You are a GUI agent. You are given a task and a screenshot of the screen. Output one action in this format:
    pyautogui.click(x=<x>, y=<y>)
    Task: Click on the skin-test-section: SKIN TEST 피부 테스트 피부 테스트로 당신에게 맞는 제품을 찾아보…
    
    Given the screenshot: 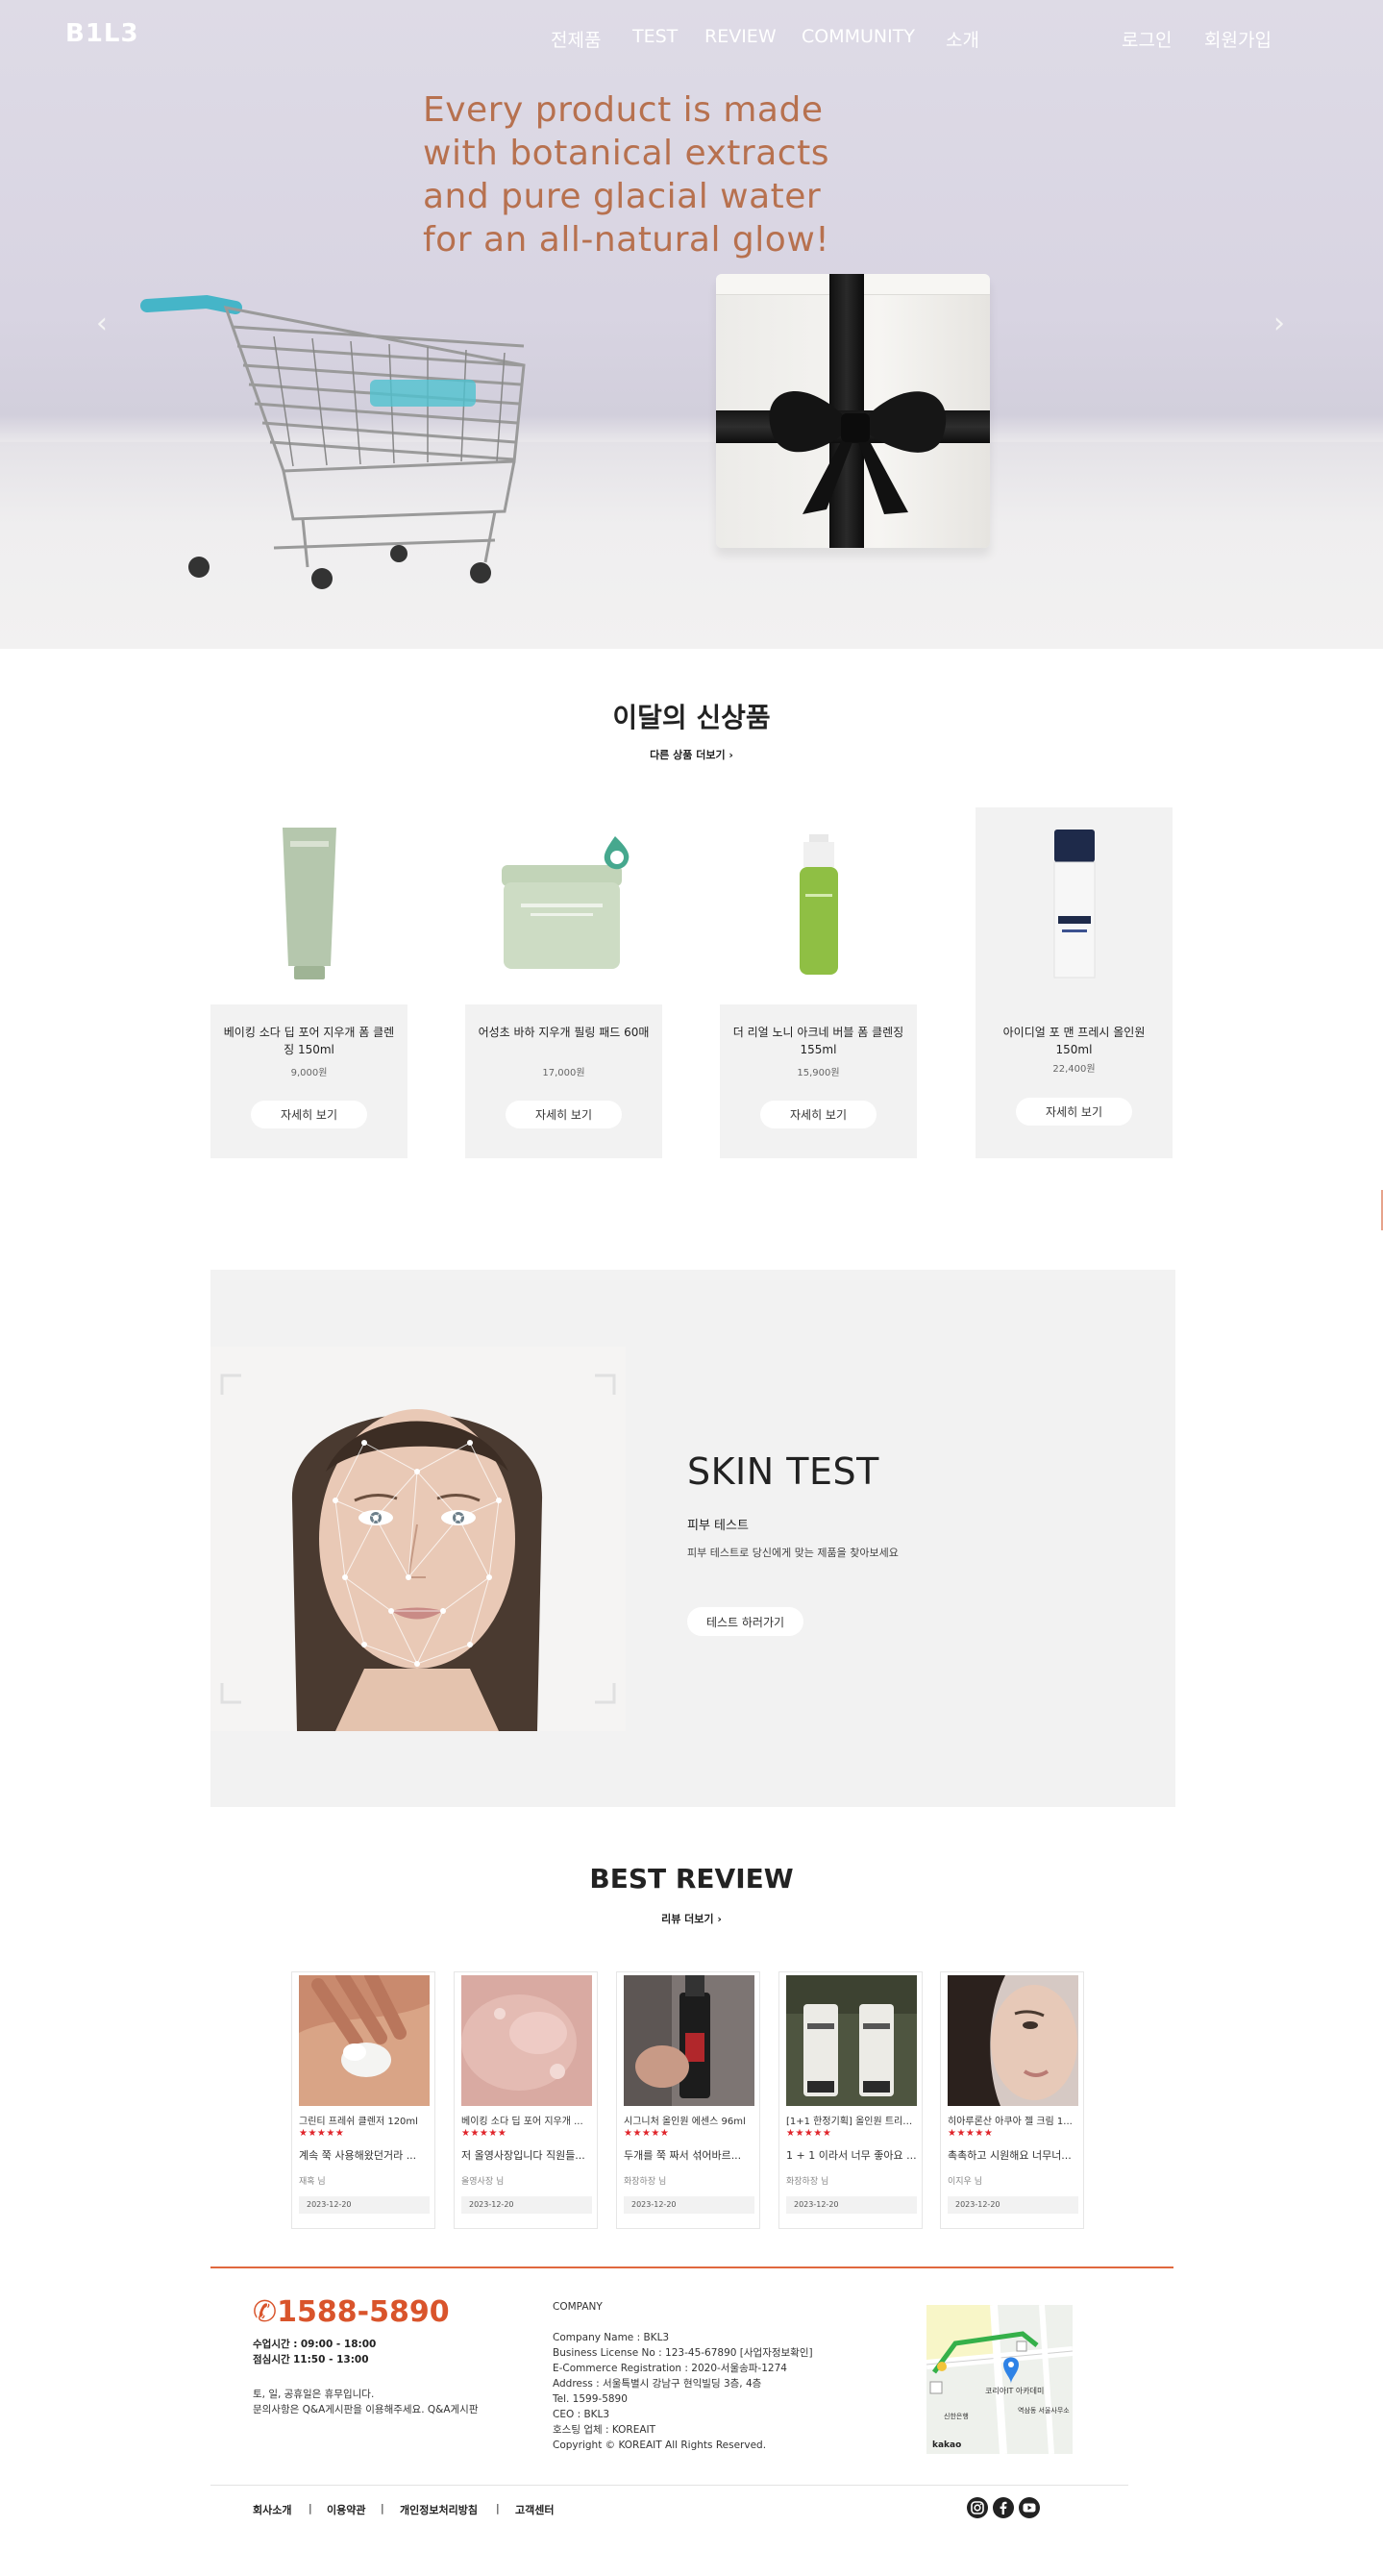 What is the action you would take?
    pyautogui.click(x=692, y=1538)
    